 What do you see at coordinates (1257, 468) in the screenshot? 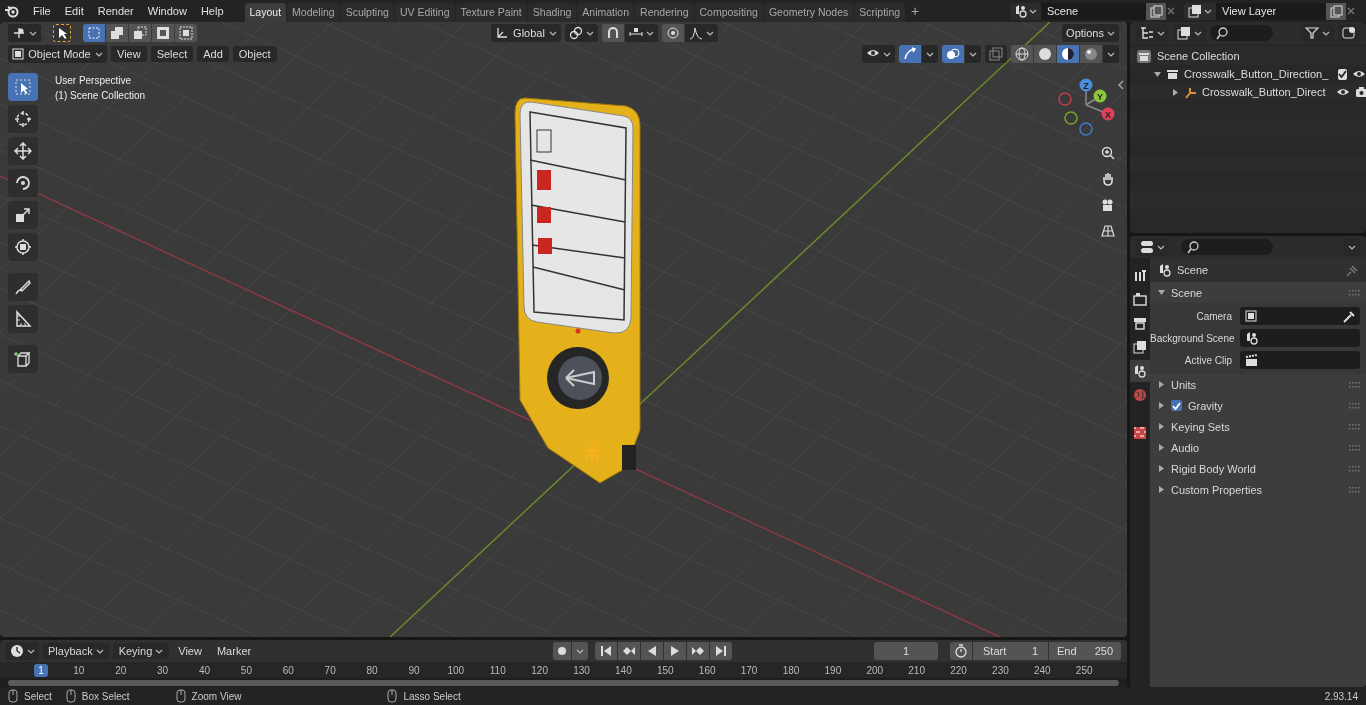
I see `panel-header: Rigid Body World` at bounding box center [1257, 468].